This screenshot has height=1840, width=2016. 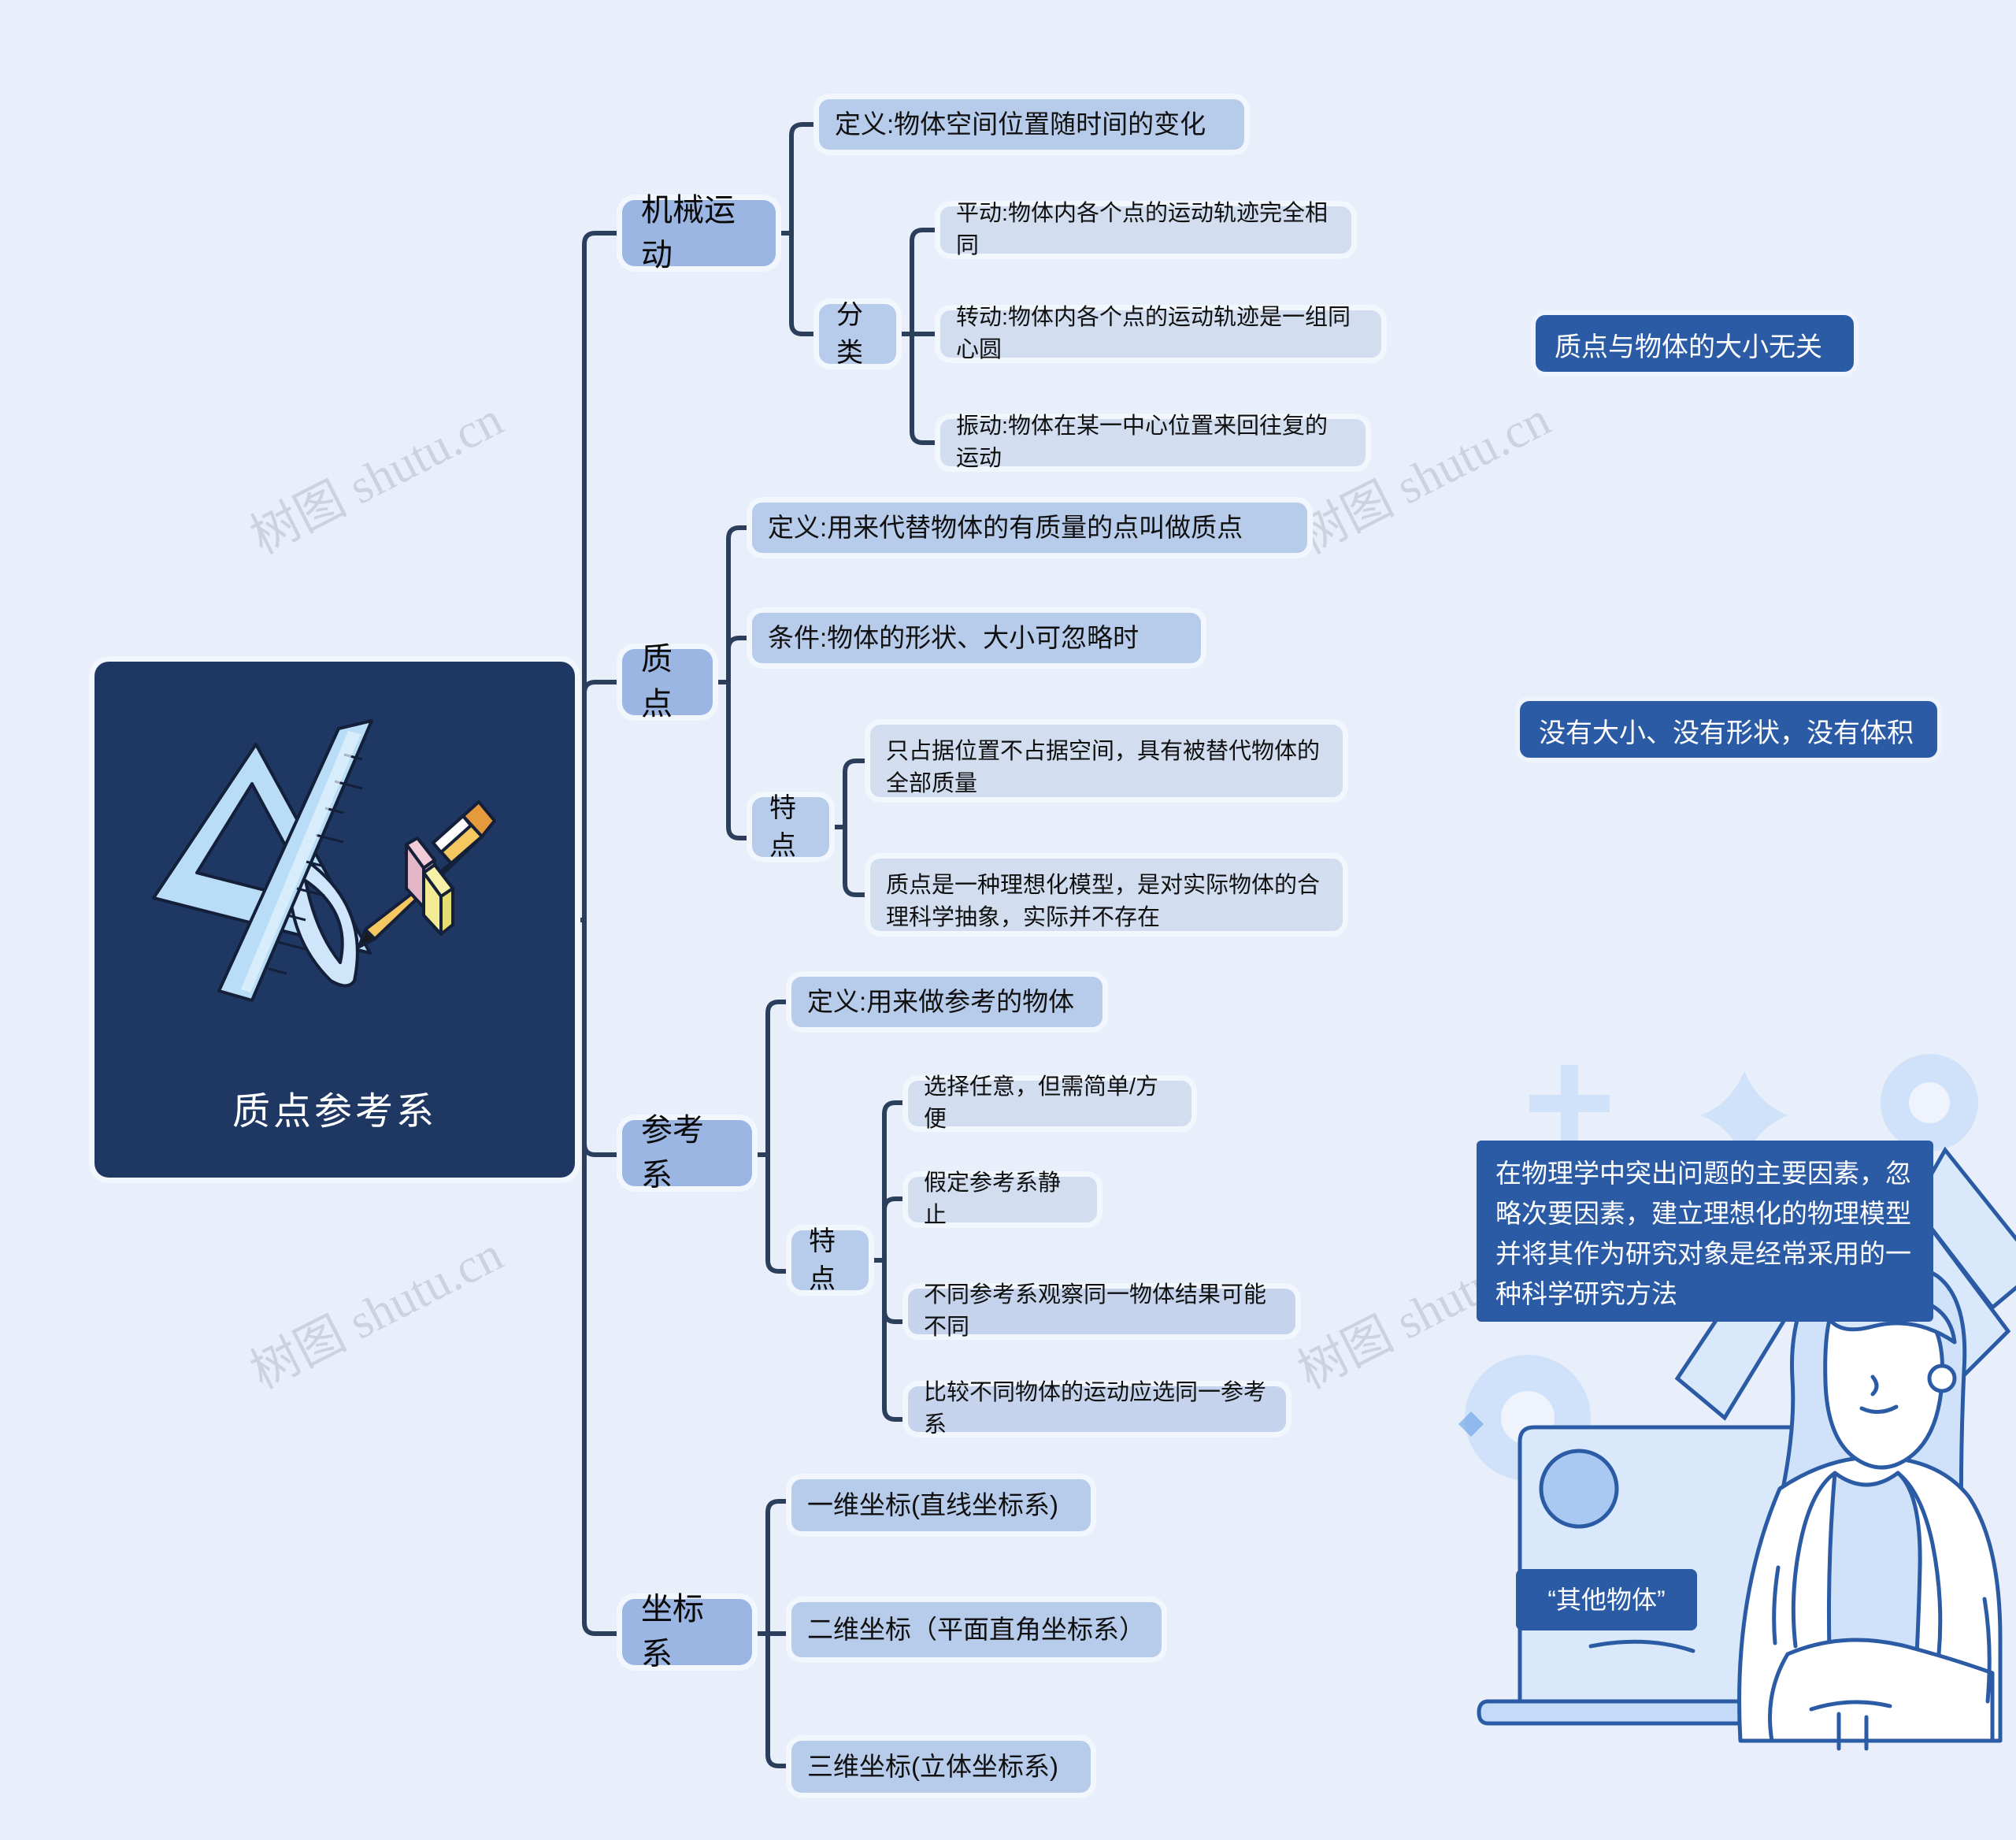 What do you see at coordinates (688, 233) in the screenshot?
I see `node-label: 机械运动` at bounding box center [688, 233].